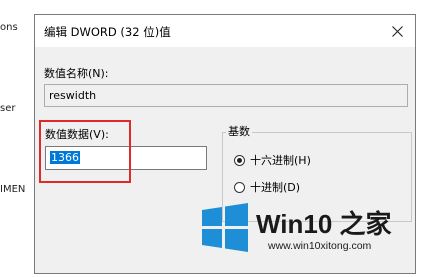 The height and width of the screenshot is (277, 429). I want to click on background-window: ons ser IMEN, so click(17, 138).